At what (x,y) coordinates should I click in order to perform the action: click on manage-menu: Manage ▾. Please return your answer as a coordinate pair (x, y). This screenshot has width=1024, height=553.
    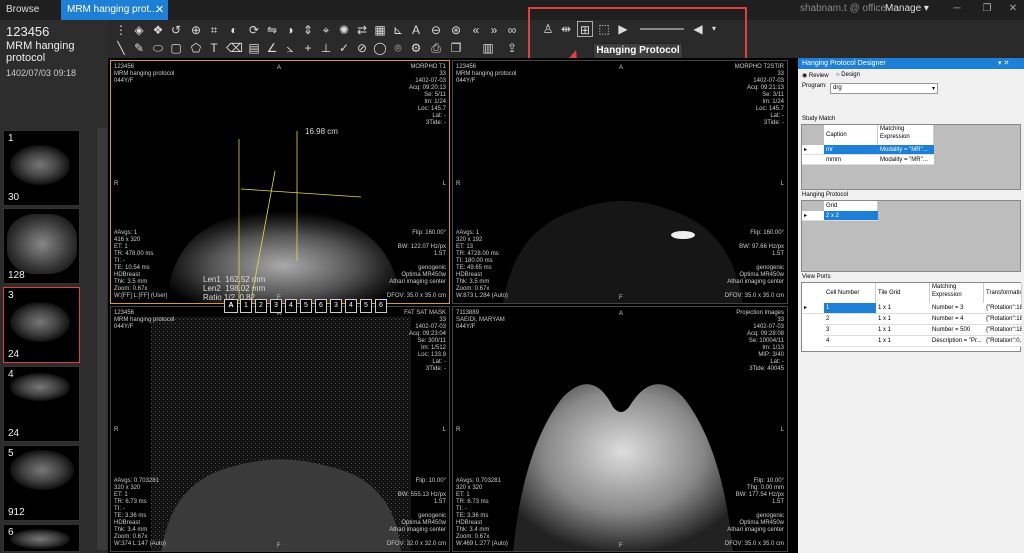
    Looking at the image, I should click on (907, 8).